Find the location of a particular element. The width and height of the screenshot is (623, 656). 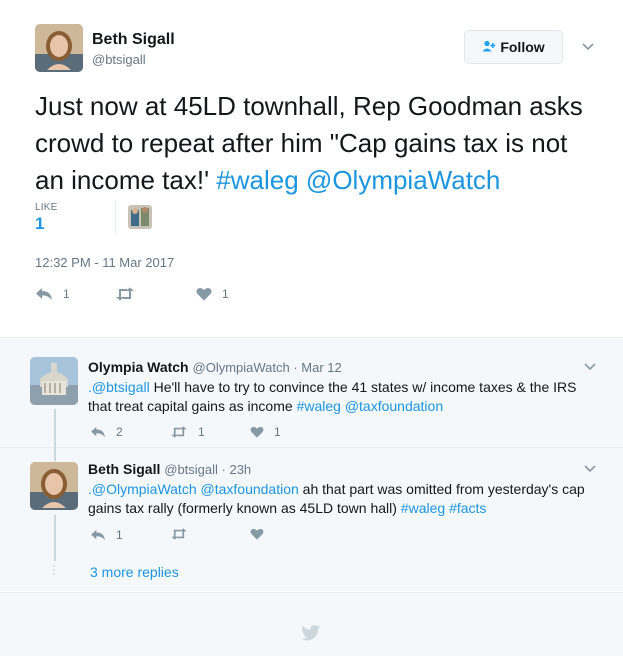

retweet-action: 1 is located at coordinates (187, 432).